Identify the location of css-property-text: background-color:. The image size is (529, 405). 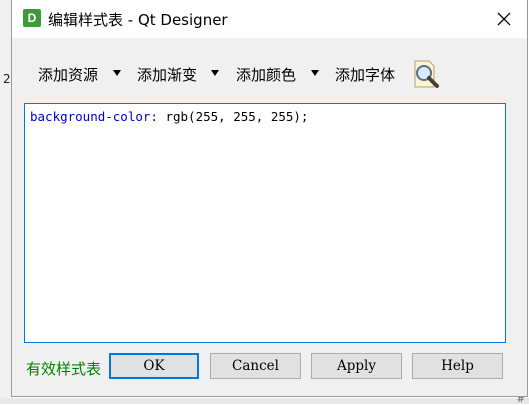
(94, 116).